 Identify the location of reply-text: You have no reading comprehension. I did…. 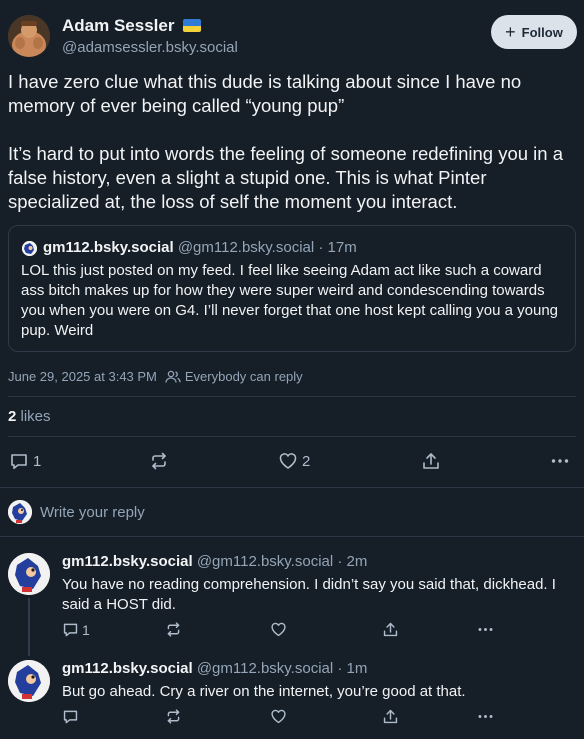
(309, 594).